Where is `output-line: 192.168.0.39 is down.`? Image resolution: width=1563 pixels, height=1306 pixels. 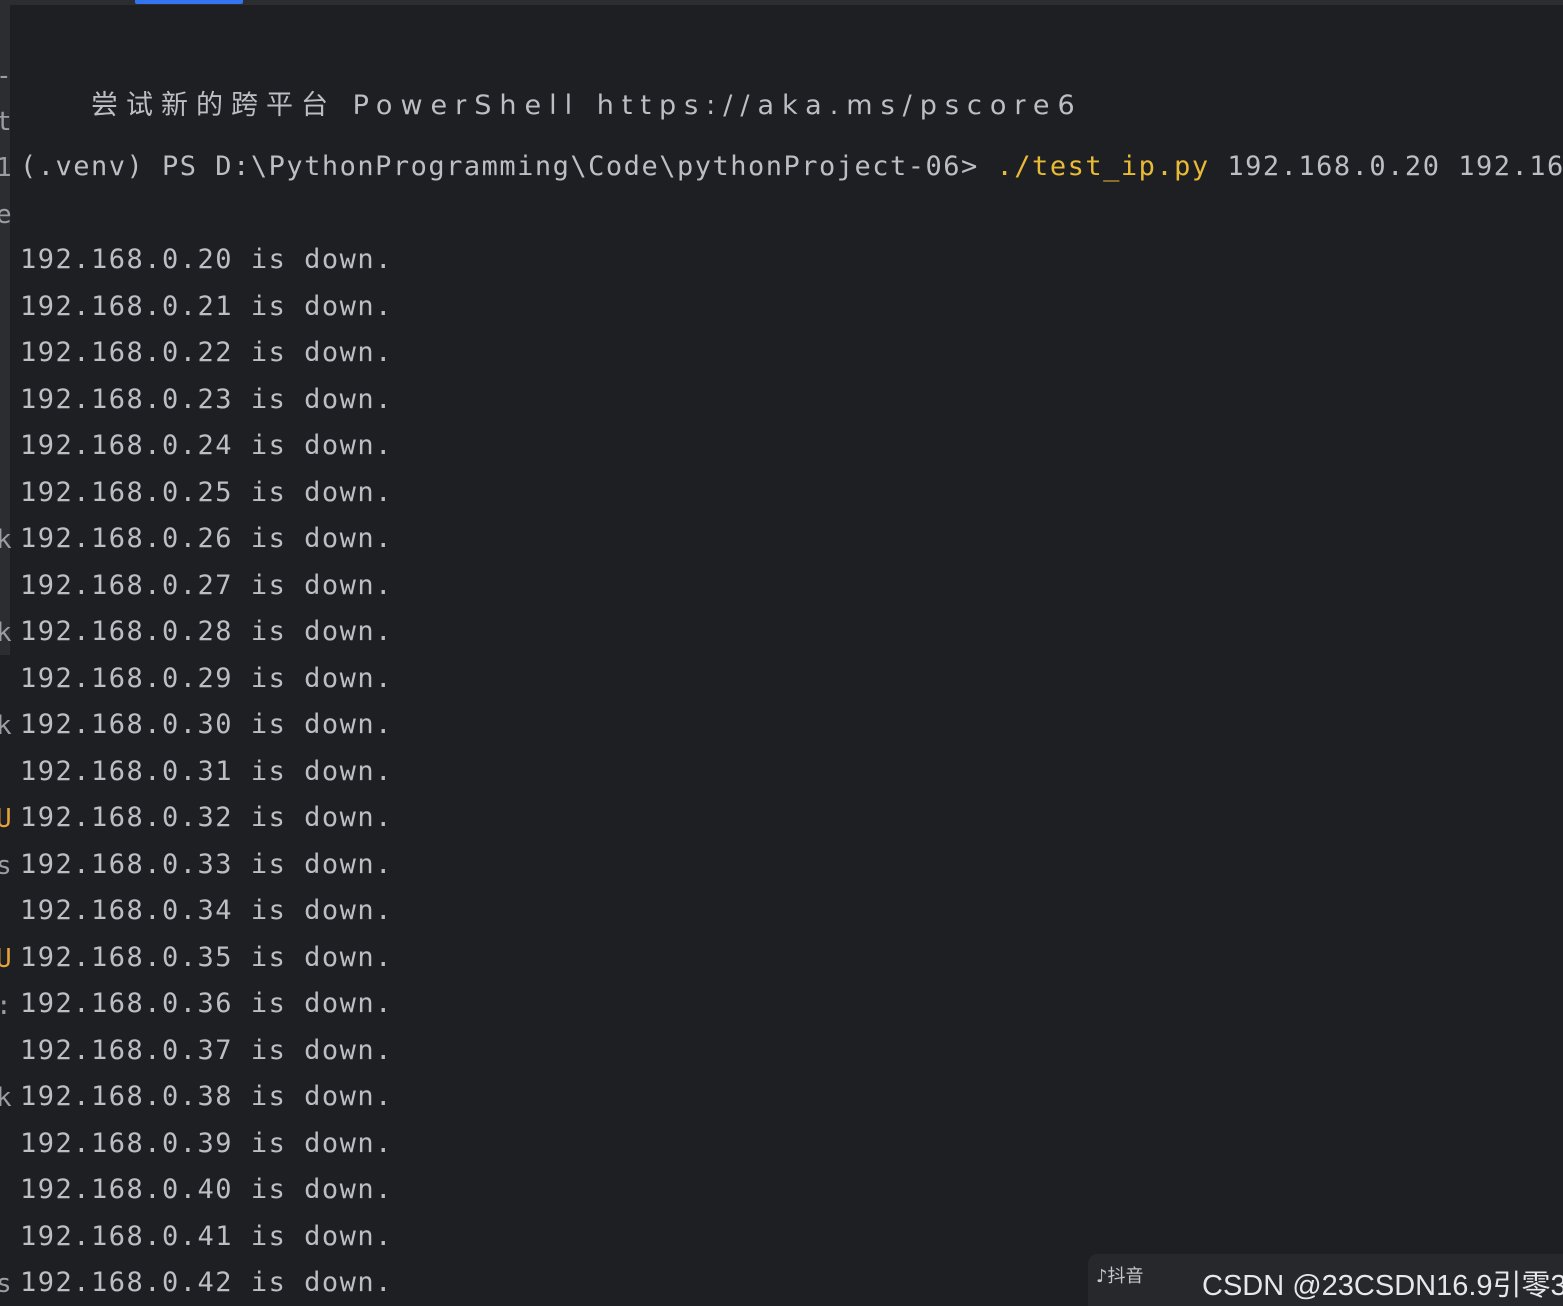 output-line: 192.168.0.39 is down. is located at coordinates (206, 1143).